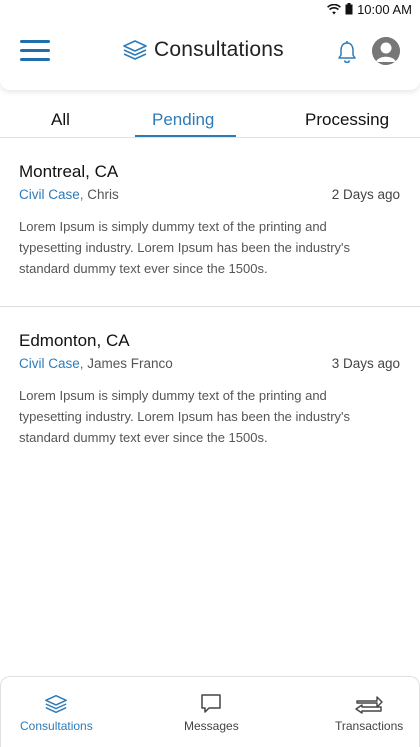  I want to click on header-title-group: Consultations, so click(203, 50).